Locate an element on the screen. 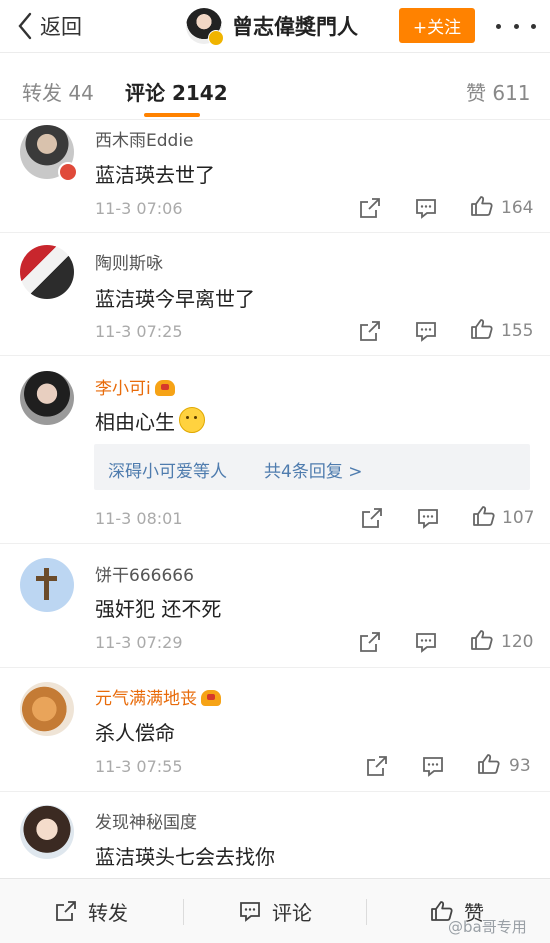 The image size is (550, 943). comment-time: 11-3 07:06 is located at coordinates (139, 208).